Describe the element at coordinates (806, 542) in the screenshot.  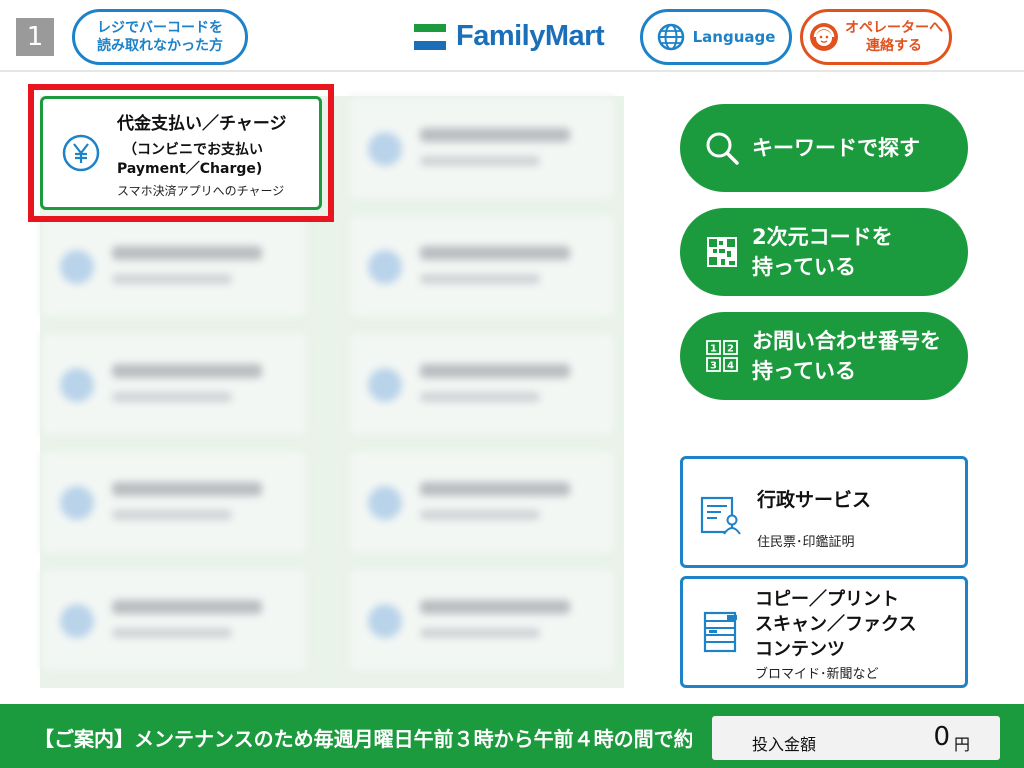
I see `government-services-subtitle: 住民票･印鑑証明` at that location.